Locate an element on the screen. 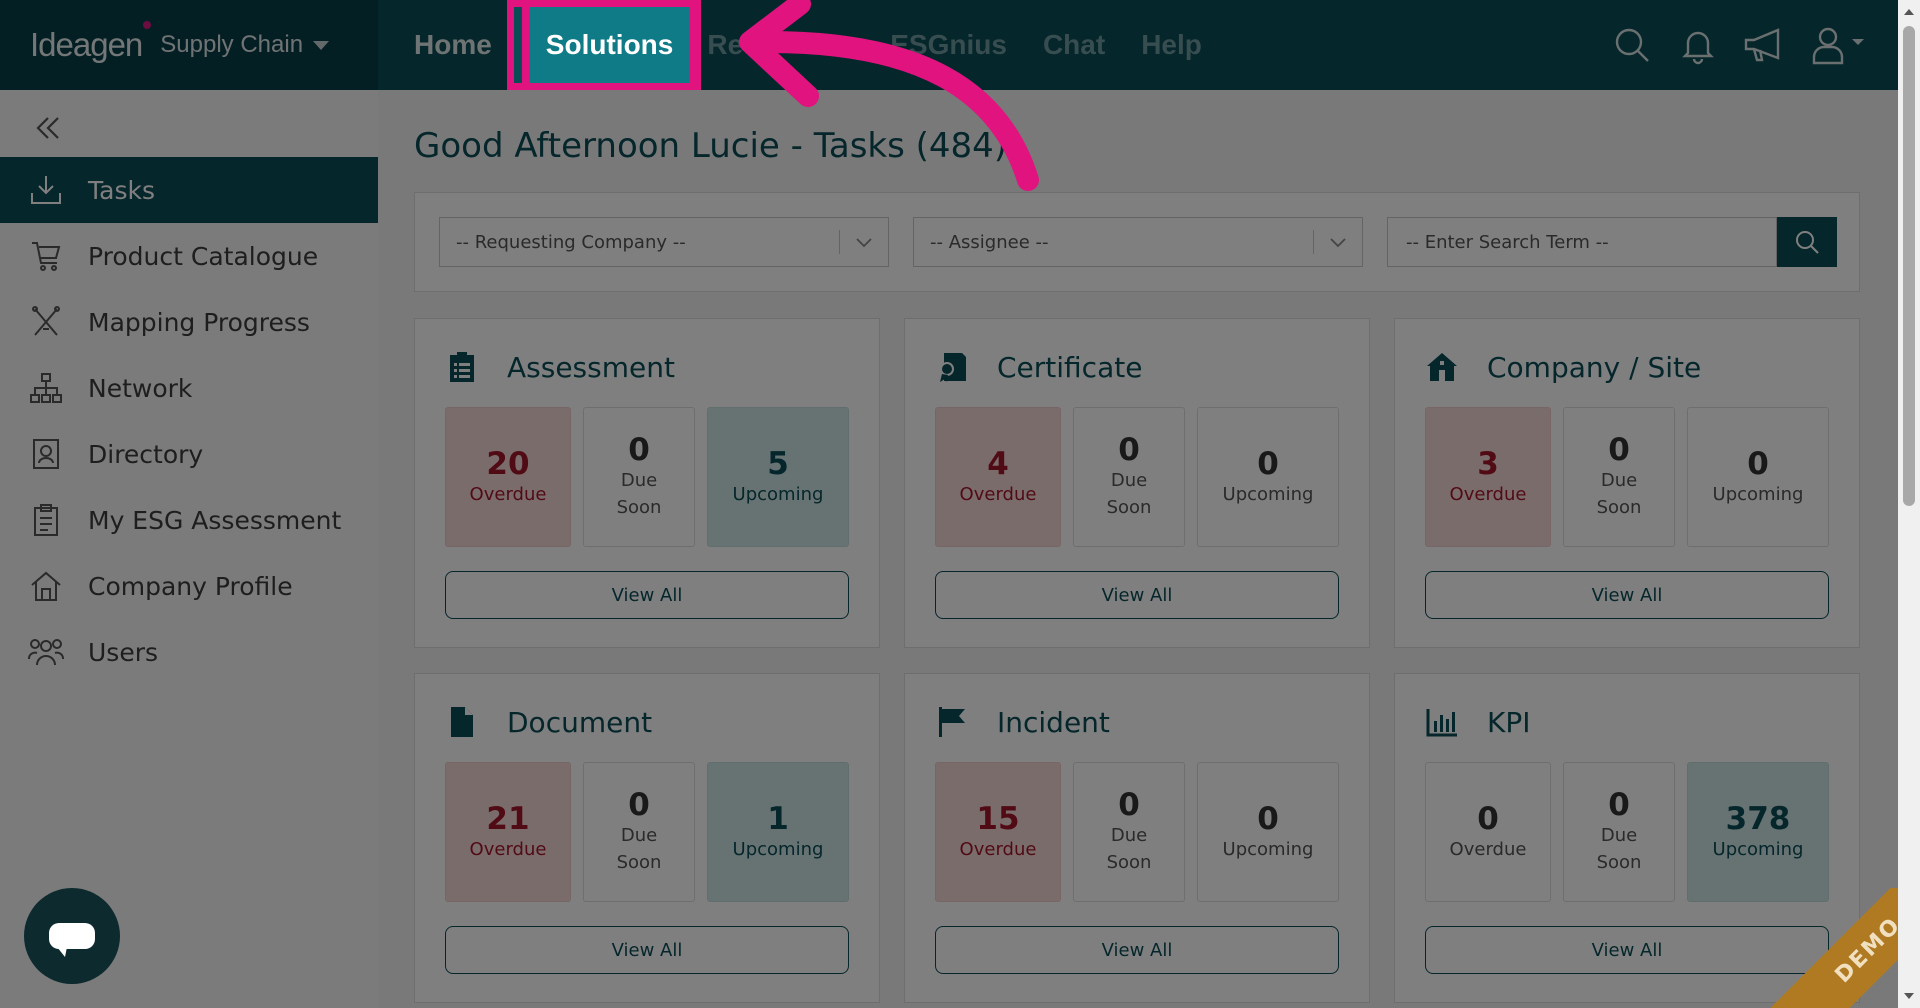 This screenshot has height=1008, width=1920. demo-ribbon-wrap: DEMO is located at coordinates (1818, 948).